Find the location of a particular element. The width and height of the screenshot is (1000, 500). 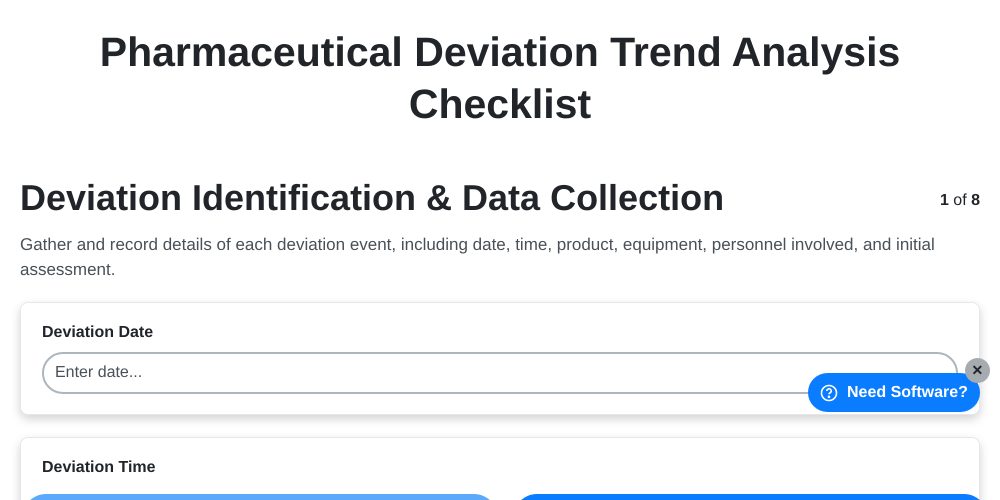

field-label: Deviation Date is located at coordinates (98, 333).